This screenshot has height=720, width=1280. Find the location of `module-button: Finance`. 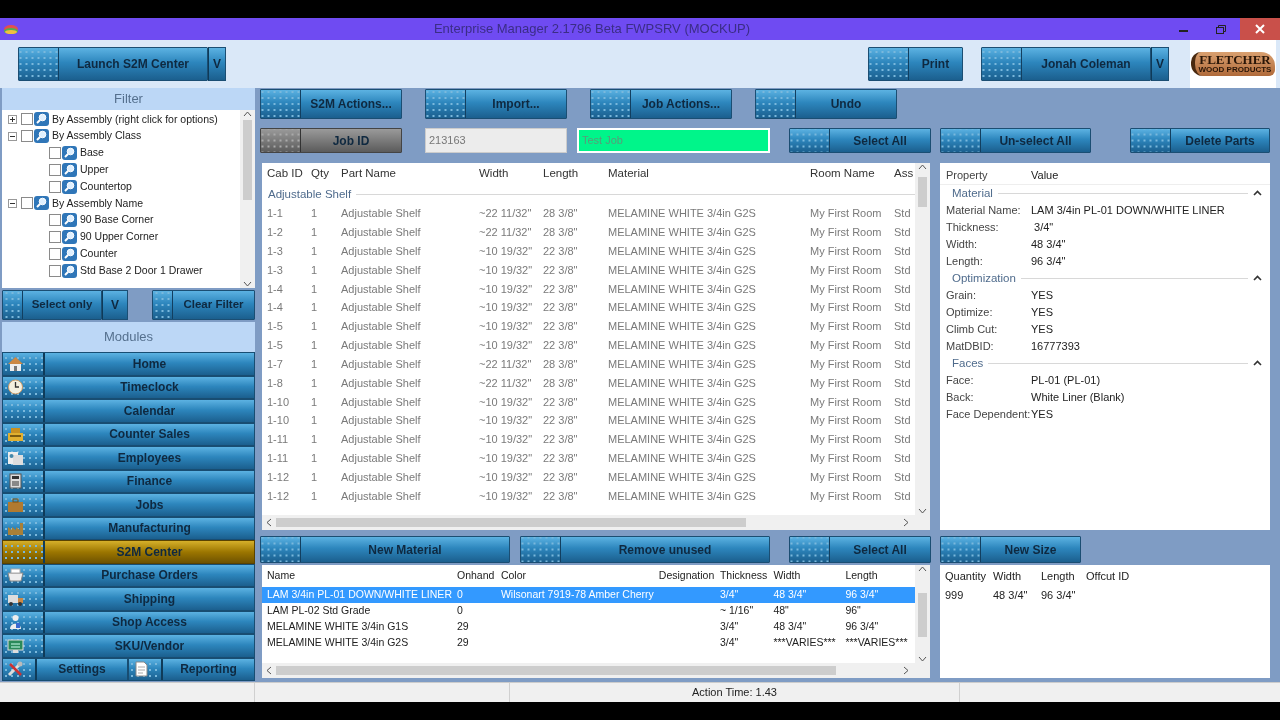

module-button: Finance is located at coordinates (128, 481).